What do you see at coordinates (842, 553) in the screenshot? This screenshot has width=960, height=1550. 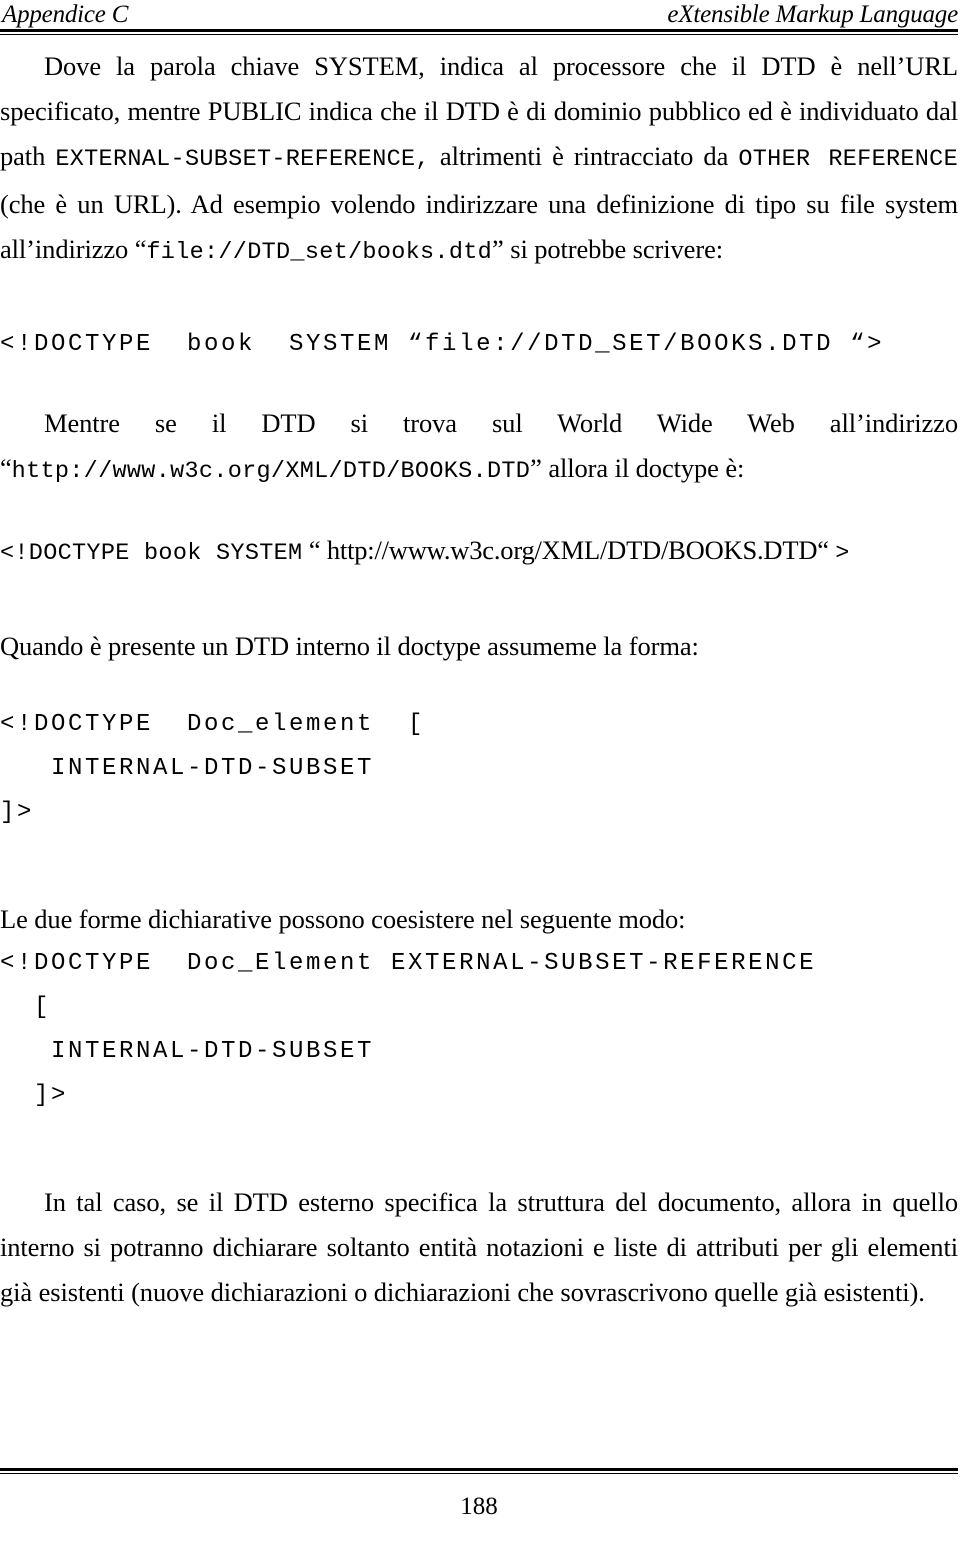 I see `code-mono-suffix: >` at bounding box center [842, 553].